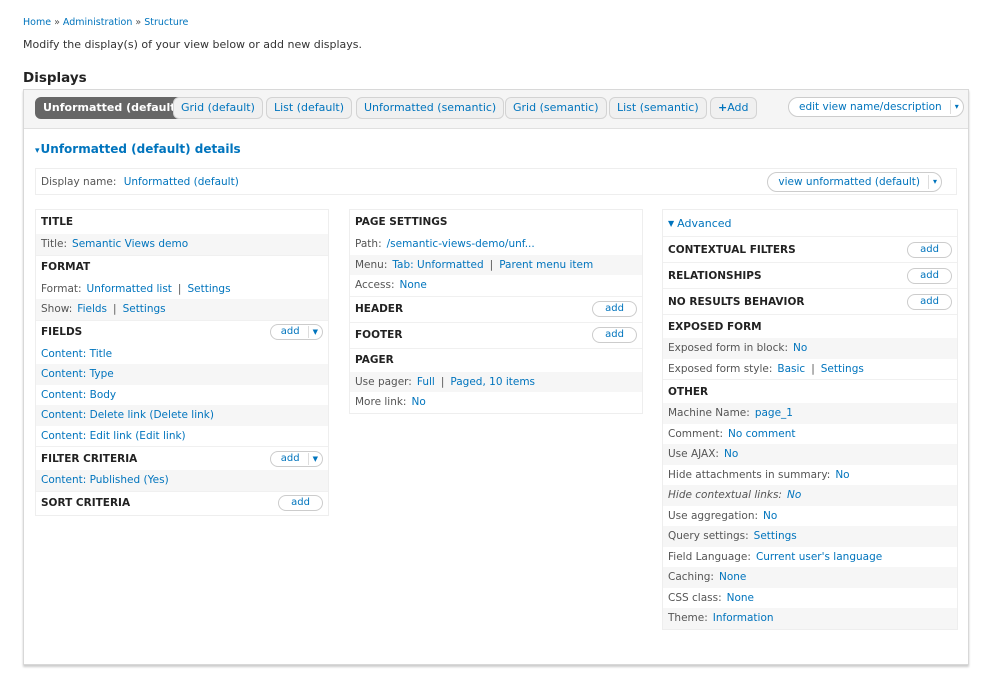  I want to click on filter-link: Content: Published (Yes), so click(105, 480).